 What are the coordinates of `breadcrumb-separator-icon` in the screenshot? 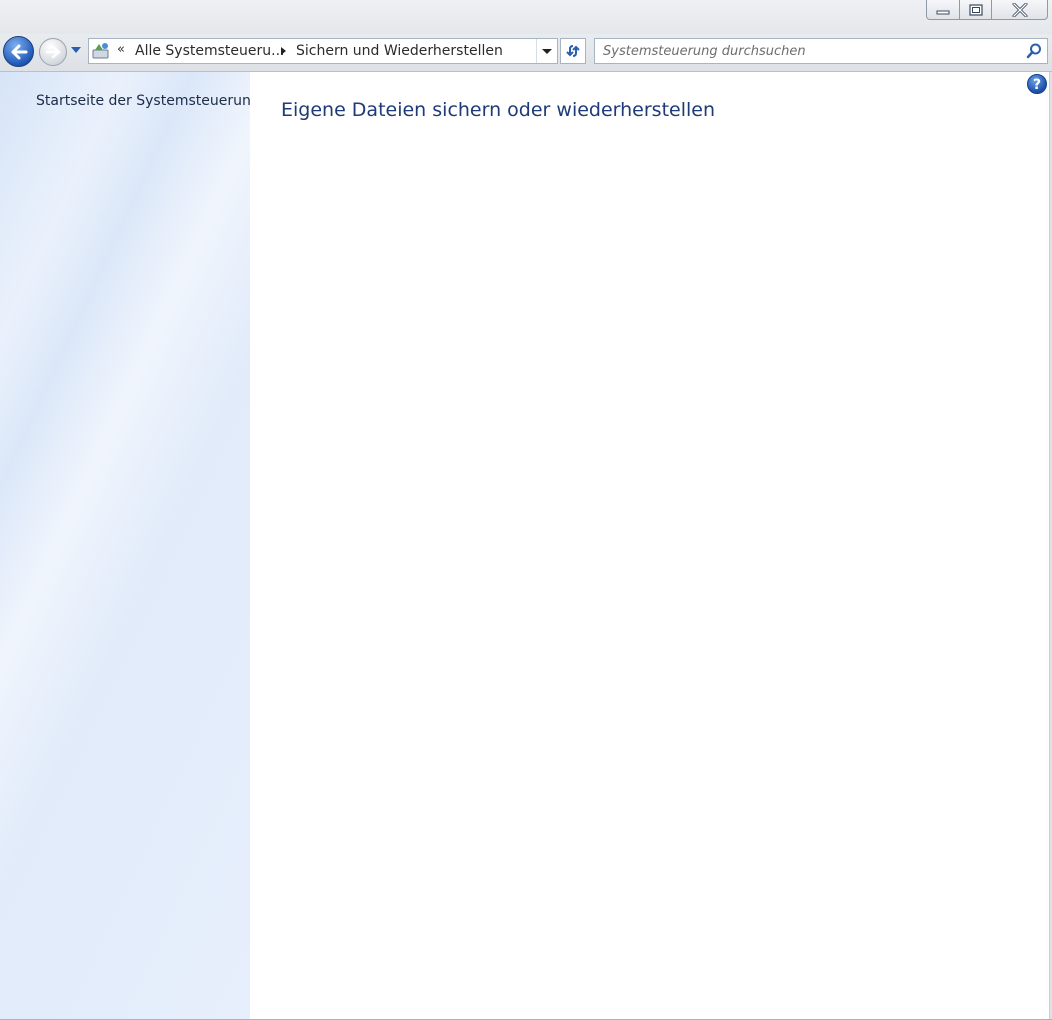 It's located at (283, 51).